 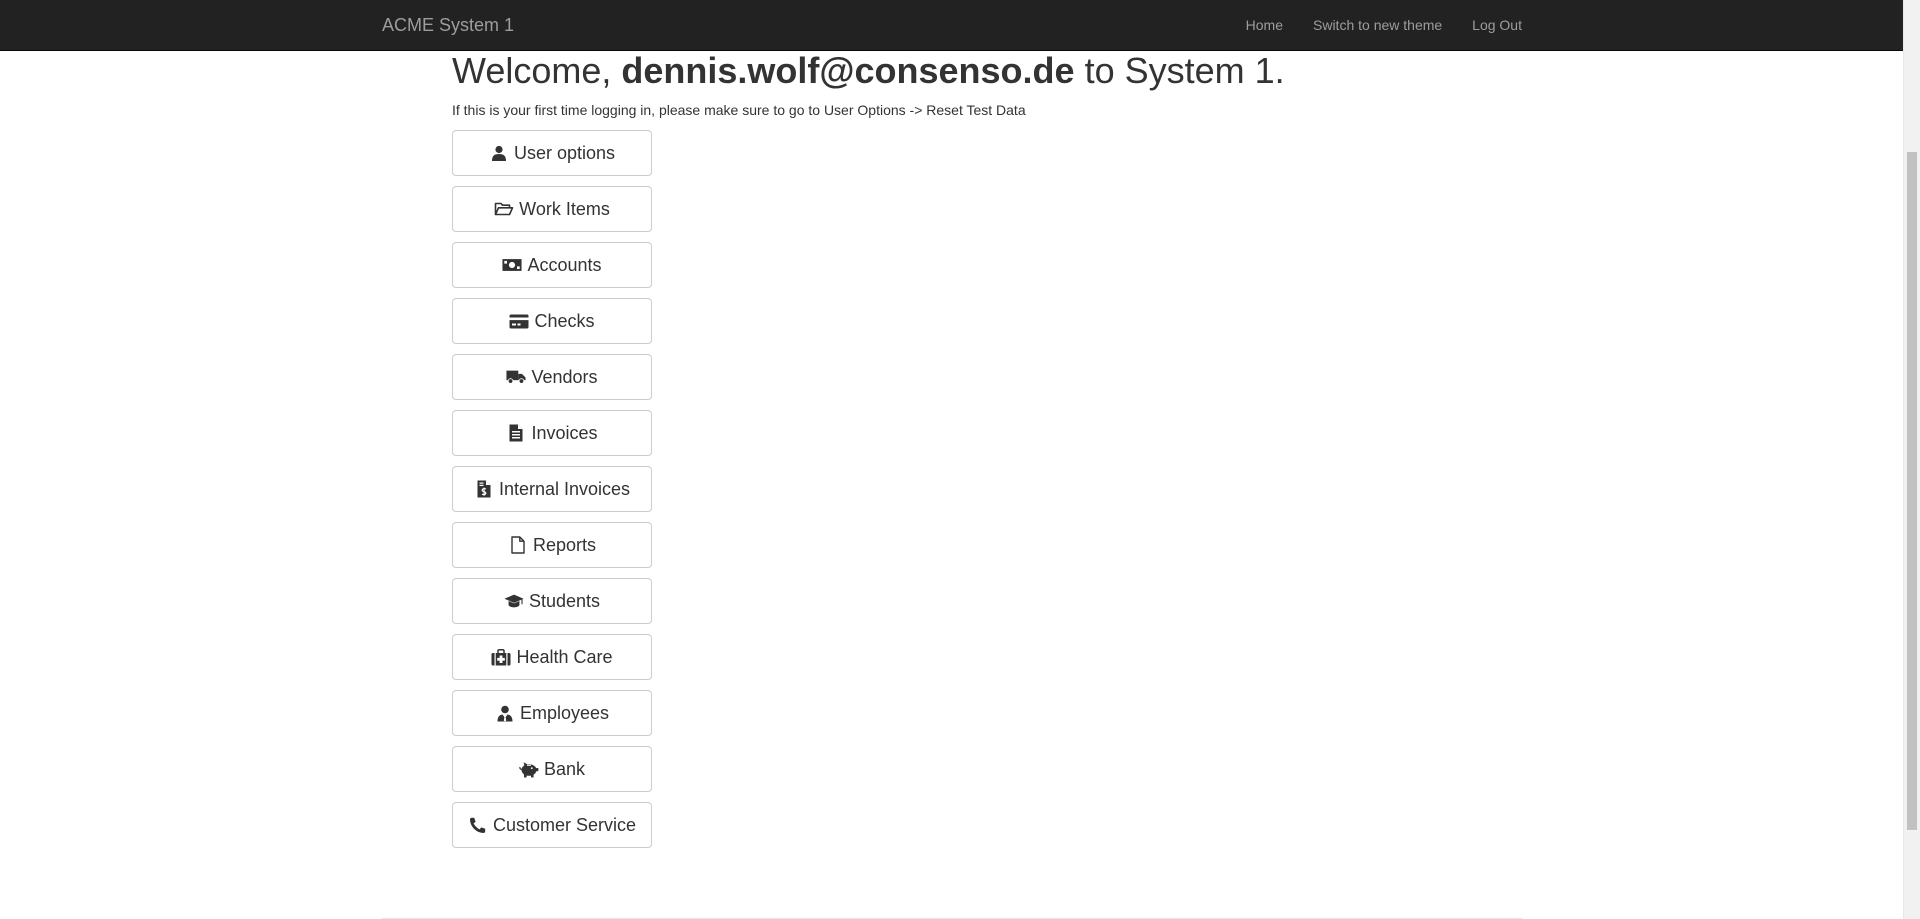 I want to click on reports-button: Reports, so click(x=552, y=545).